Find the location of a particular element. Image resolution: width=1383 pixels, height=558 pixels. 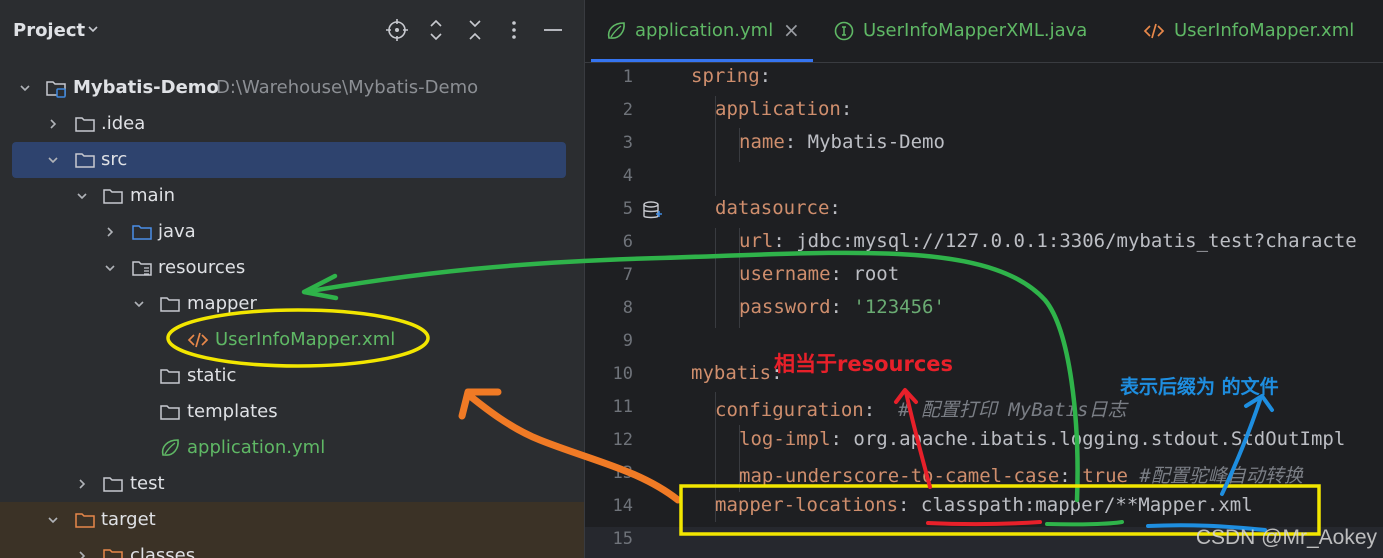

yaml-key: name is located at coordinates (762, 142).